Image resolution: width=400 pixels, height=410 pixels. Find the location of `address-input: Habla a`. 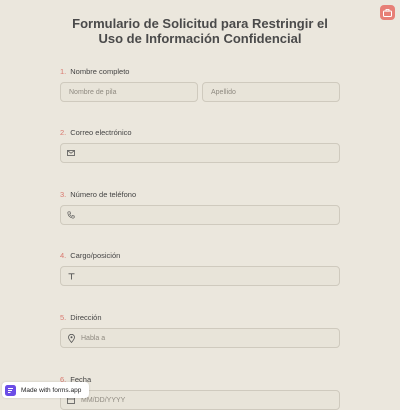

address-input: Habla a is located at coordinates (200, 338).